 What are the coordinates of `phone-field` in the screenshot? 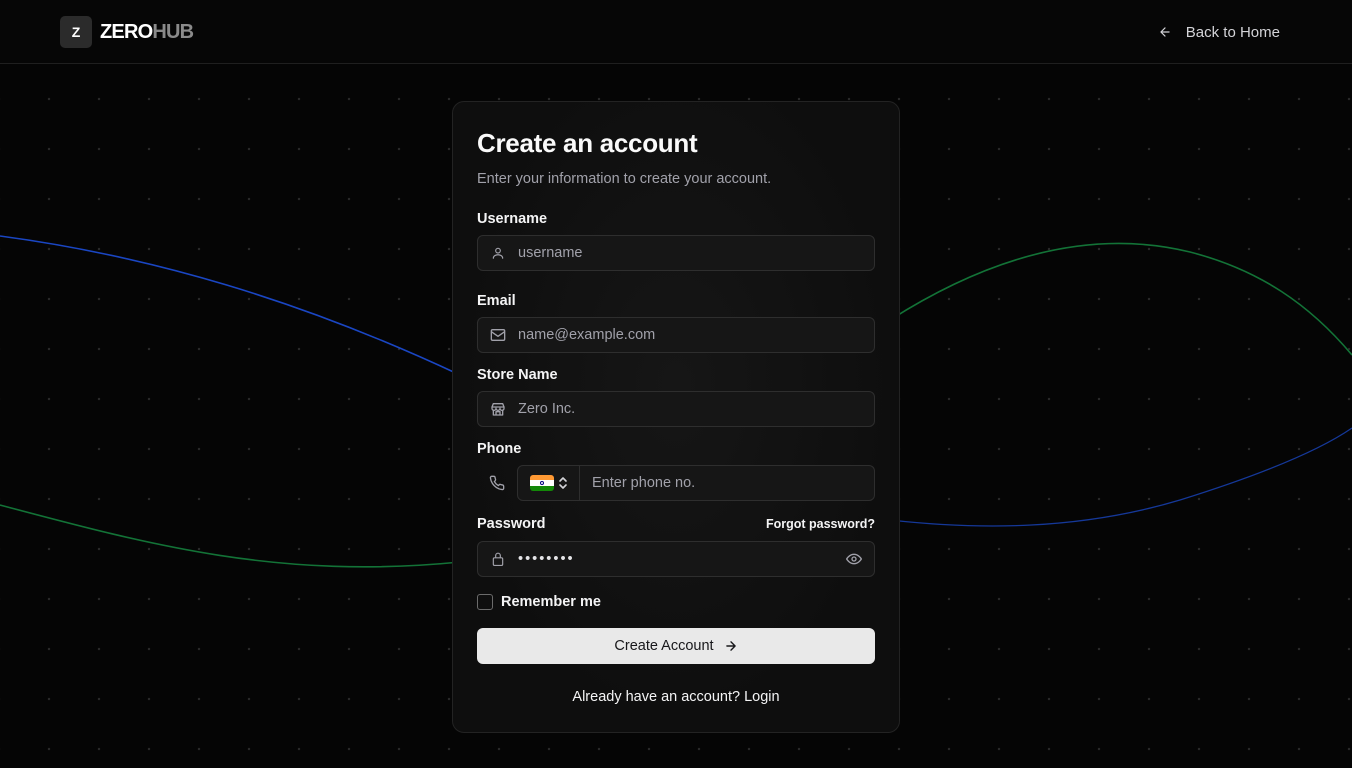 It's located at (696, 483).